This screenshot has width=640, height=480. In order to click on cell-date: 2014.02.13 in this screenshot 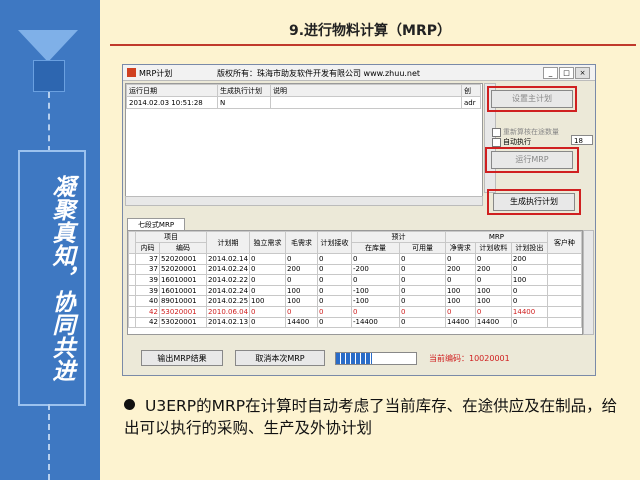, I will do `click(228, 322)`.